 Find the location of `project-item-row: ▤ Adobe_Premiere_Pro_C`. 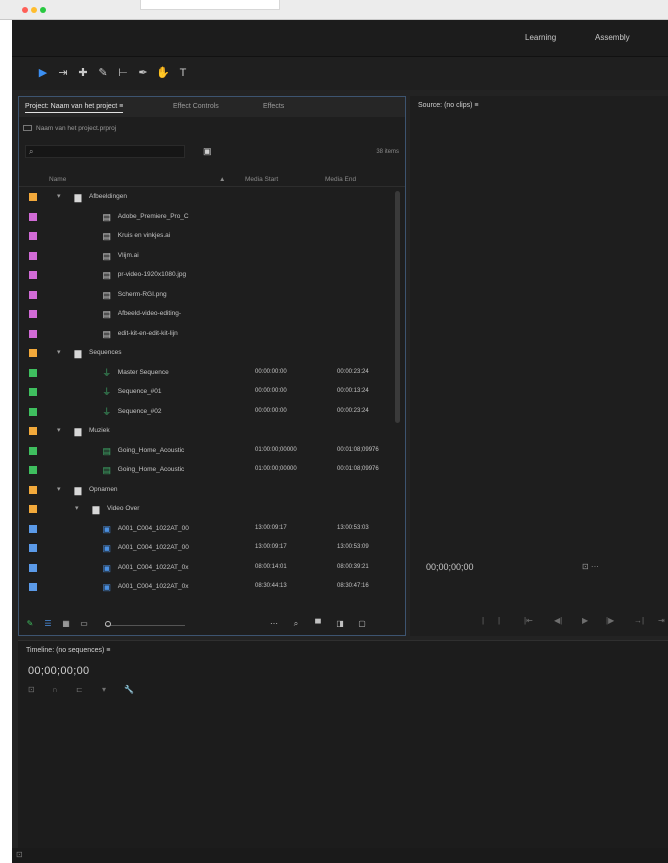

project-item-row: ▤ Adobe_Premiere_Pro_C is located at coordinates (205, 217).